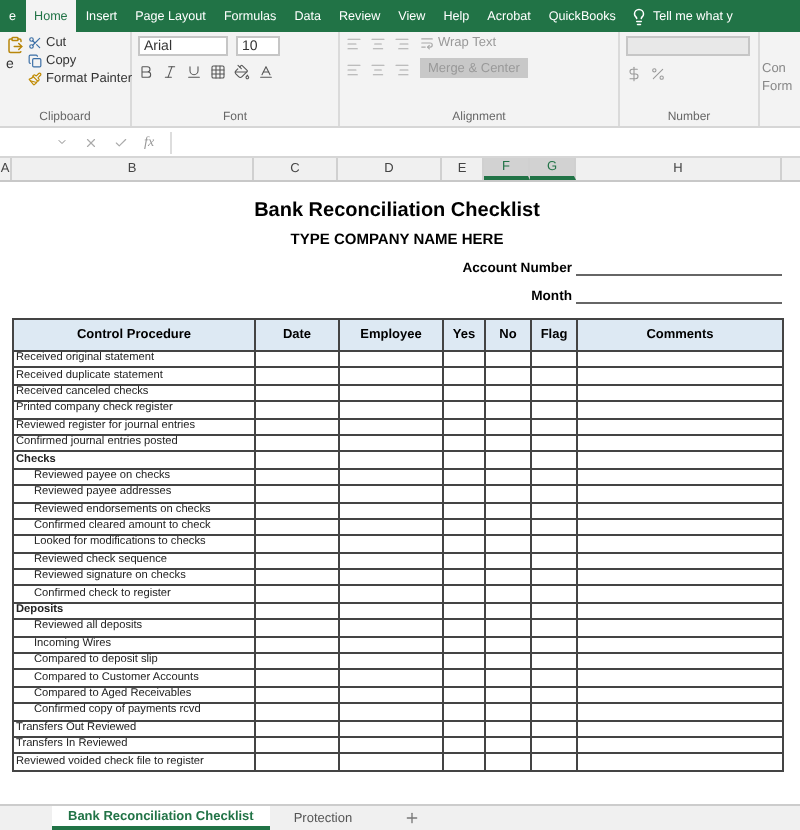 The image size is (800, 830). Describe the element at coordinates (354, 70) in the screenshot. I see `align-left-icon` at that location.